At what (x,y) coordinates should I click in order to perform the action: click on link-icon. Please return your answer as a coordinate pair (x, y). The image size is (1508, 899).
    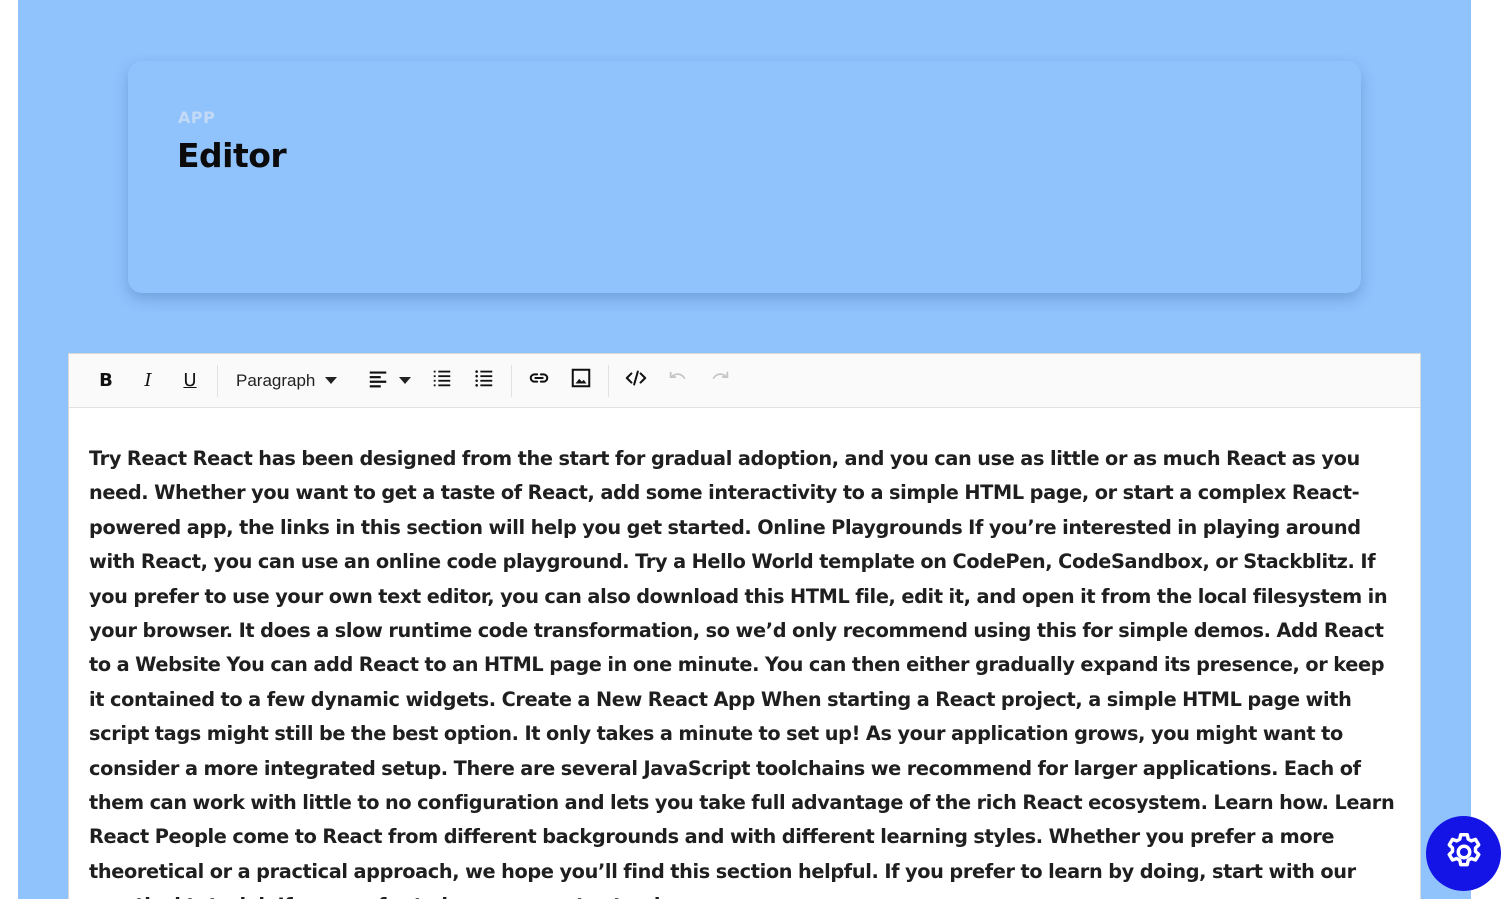
    Looking at the image, I should click on (539, 380).